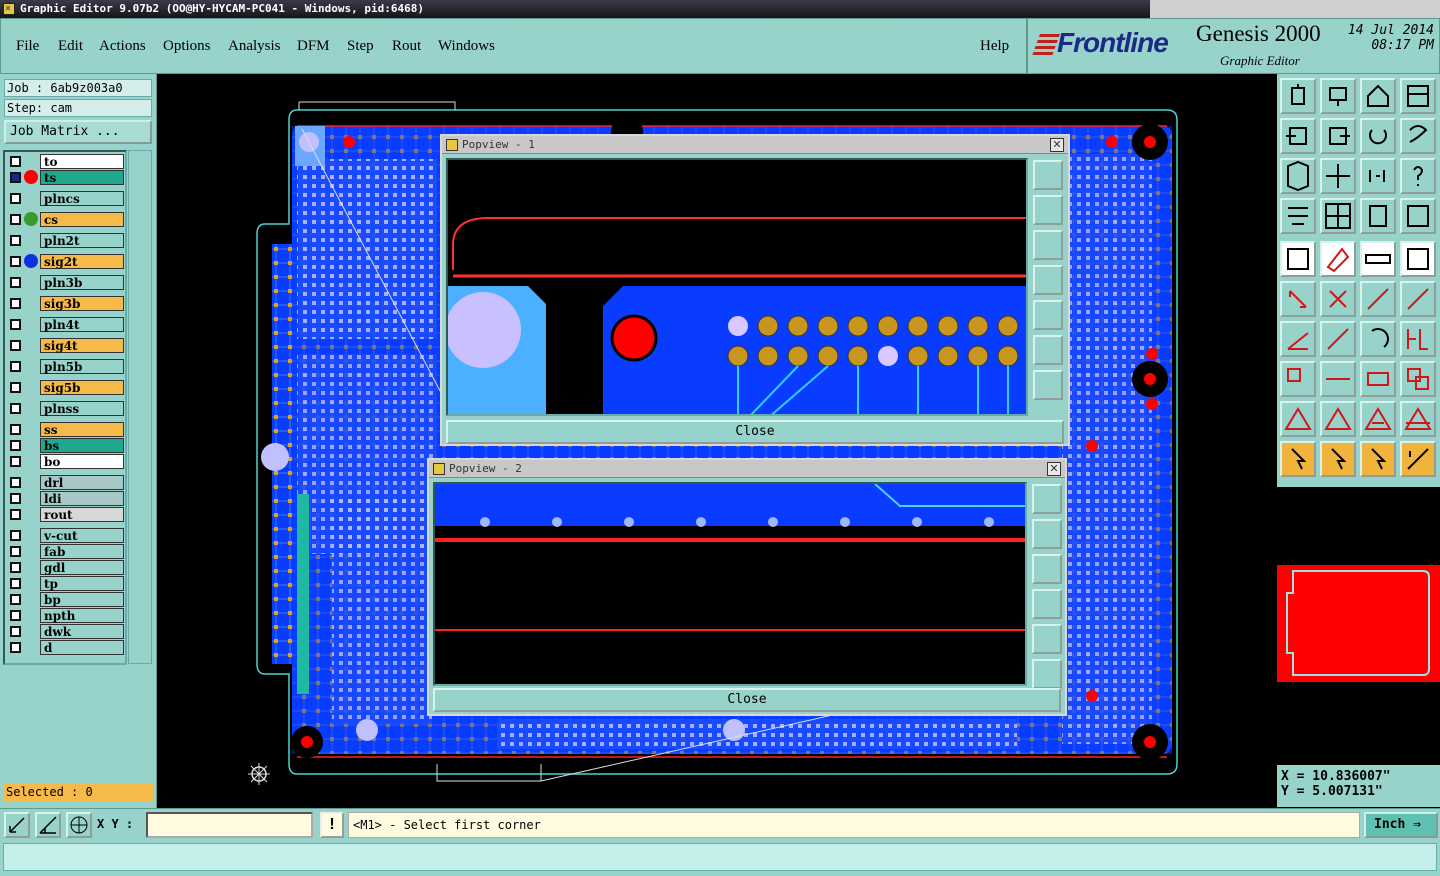 This screenshot has height=876, width=1440. Describe the element at coordinates (65, 345) in the screenshot. I see `layer-row: sig4t` at that location.